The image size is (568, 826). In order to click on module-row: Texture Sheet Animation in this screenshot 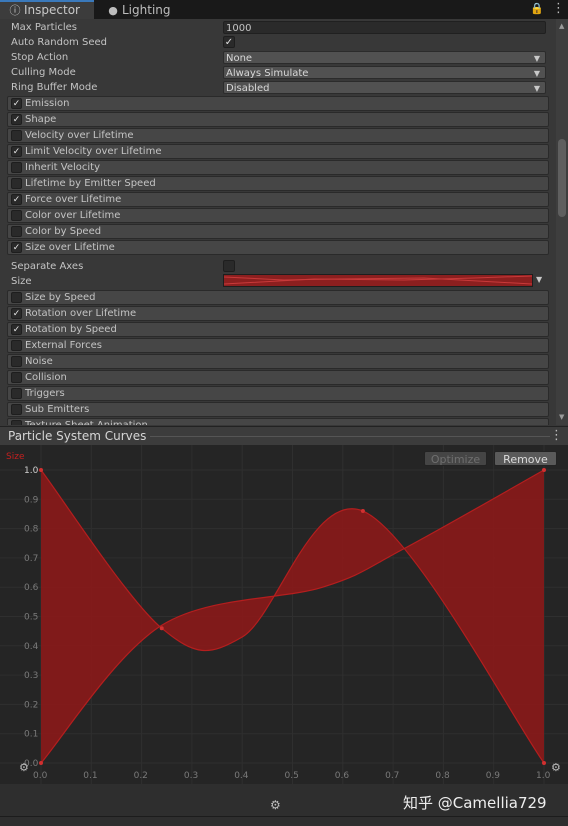, I will do `click(278, 421)`.